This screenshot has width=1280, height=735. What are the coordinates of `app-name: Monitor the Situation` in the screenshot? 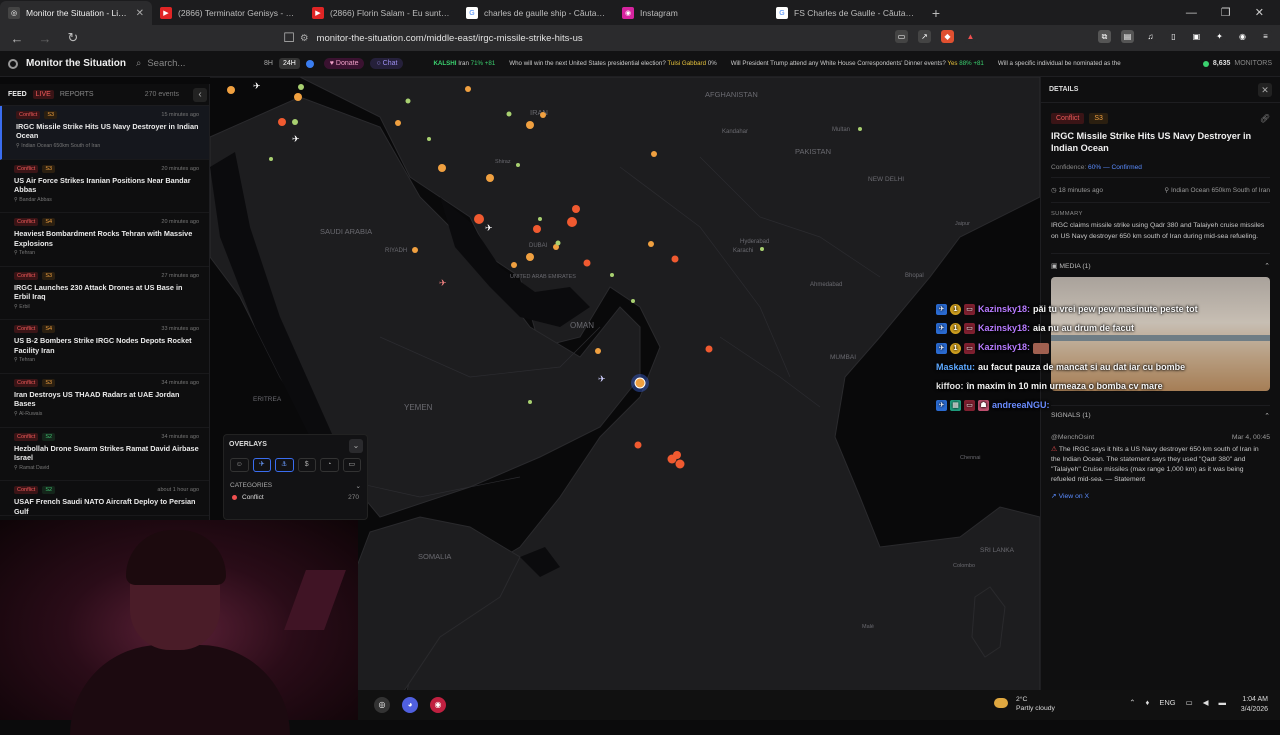 It's located at (76, 63).